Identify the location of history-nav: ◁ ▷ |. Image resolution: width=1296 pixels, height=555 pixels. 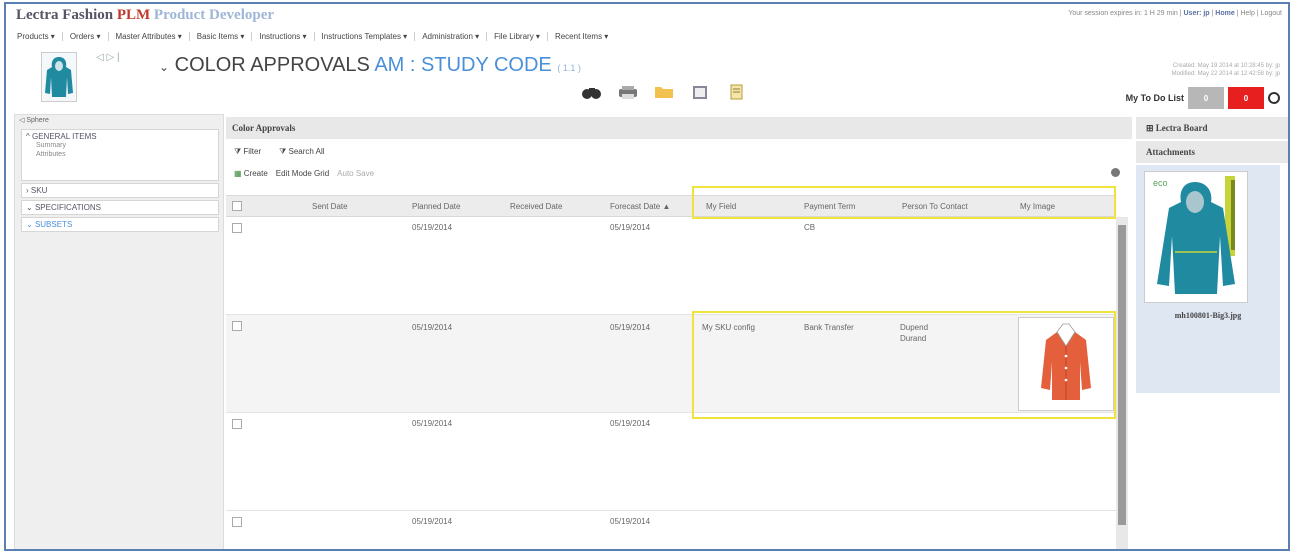
(108, 57).